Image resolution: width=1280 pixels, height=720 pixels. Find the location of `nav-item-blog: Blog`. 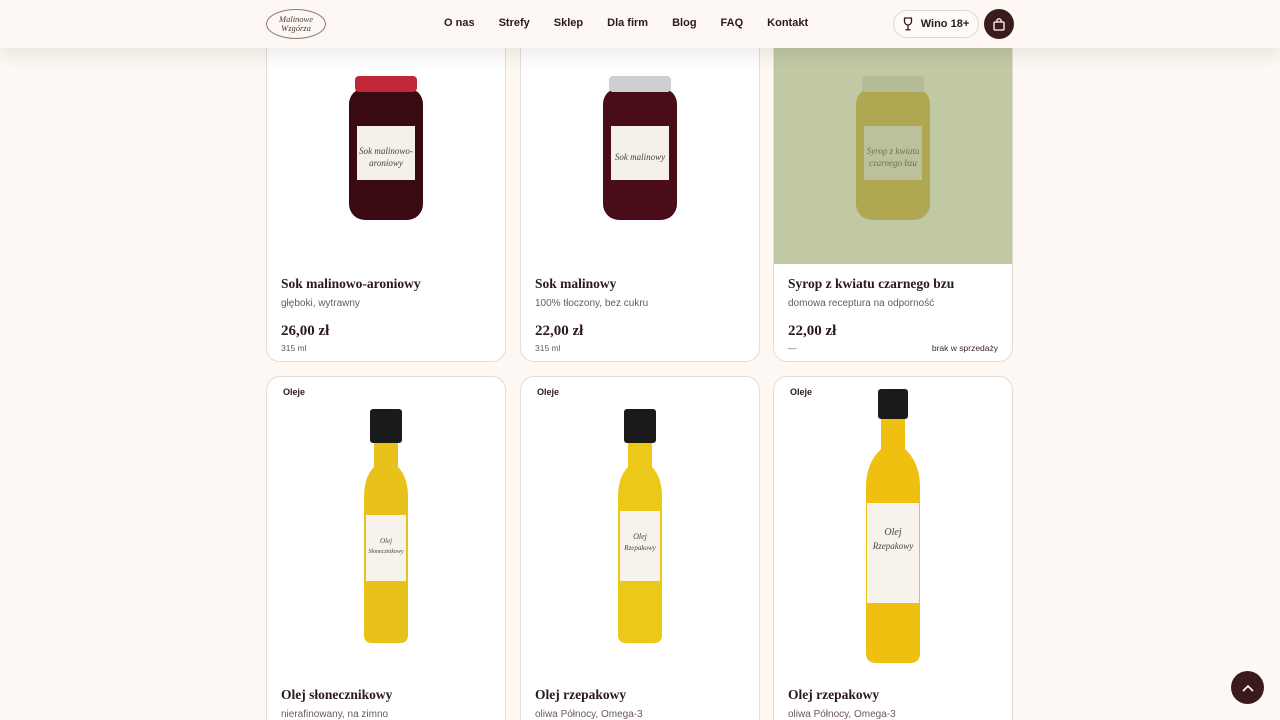

nav-item-blog: Blog is located at coordinates (684, 23).